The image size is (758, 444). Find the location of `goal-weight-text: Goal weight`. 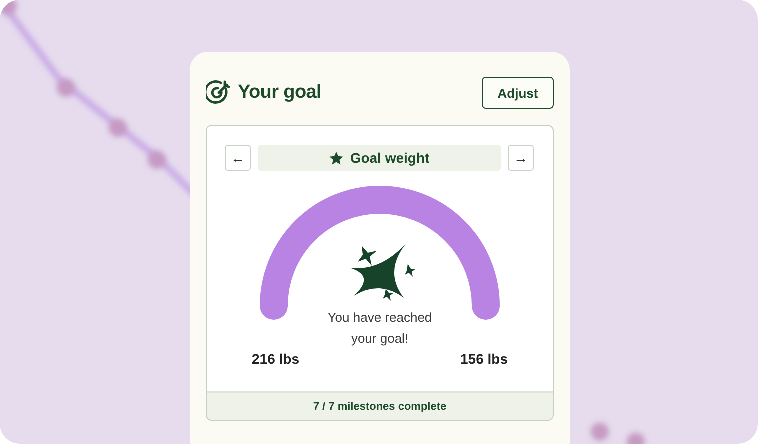

goal-weight-text: Goal weight is located at coordinates (390, 158).